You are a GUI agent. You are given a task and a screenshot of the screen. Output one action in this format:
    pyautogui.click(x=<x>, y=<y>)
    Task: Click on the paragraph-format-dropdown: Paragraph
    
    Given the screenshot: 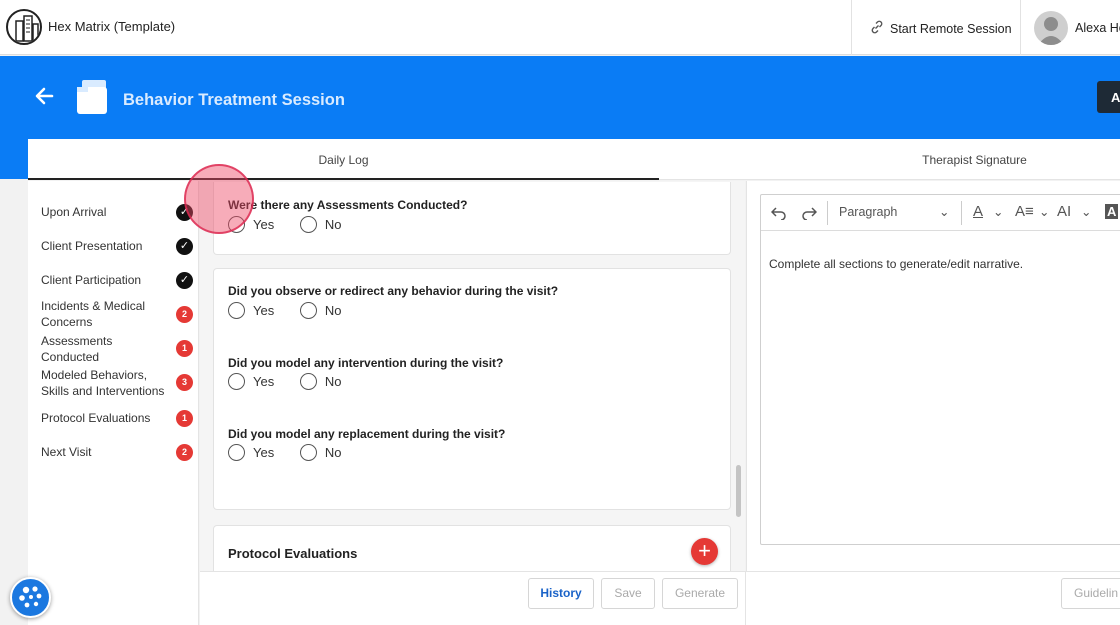 What is the action you would take?
    pyautogui.click(x=868, y=212)
    